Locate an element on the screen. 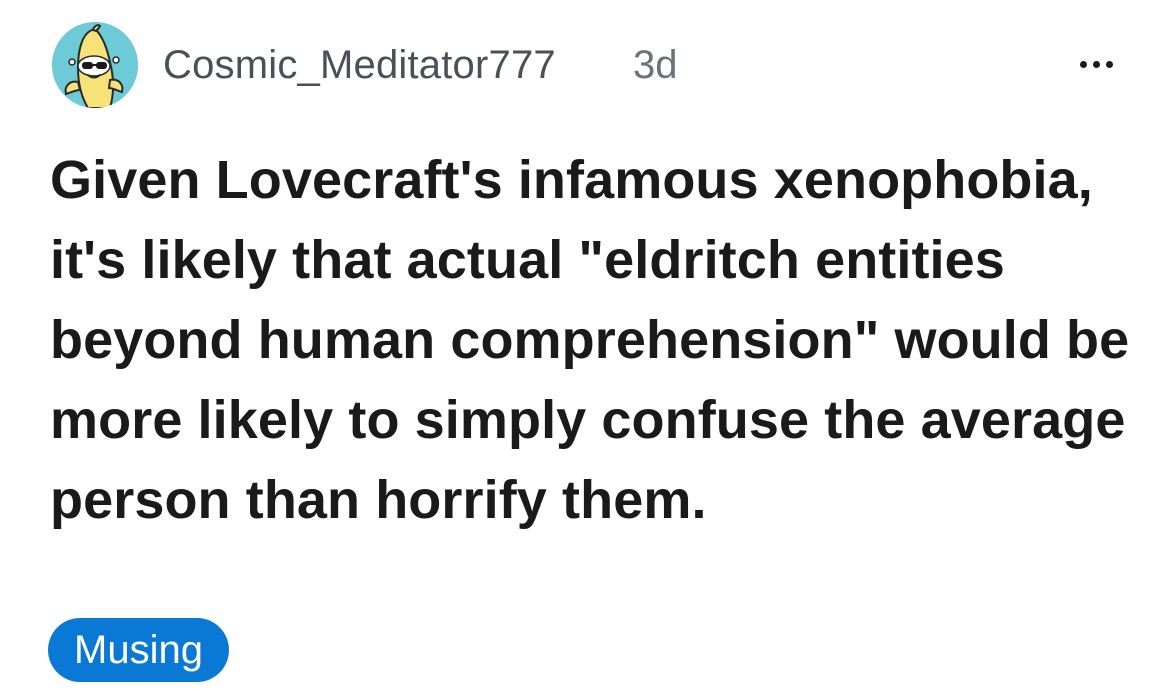 The height and width of the screenshot is (697, 1170). post-timestamp: 3d is located at coordinates (655, 65).